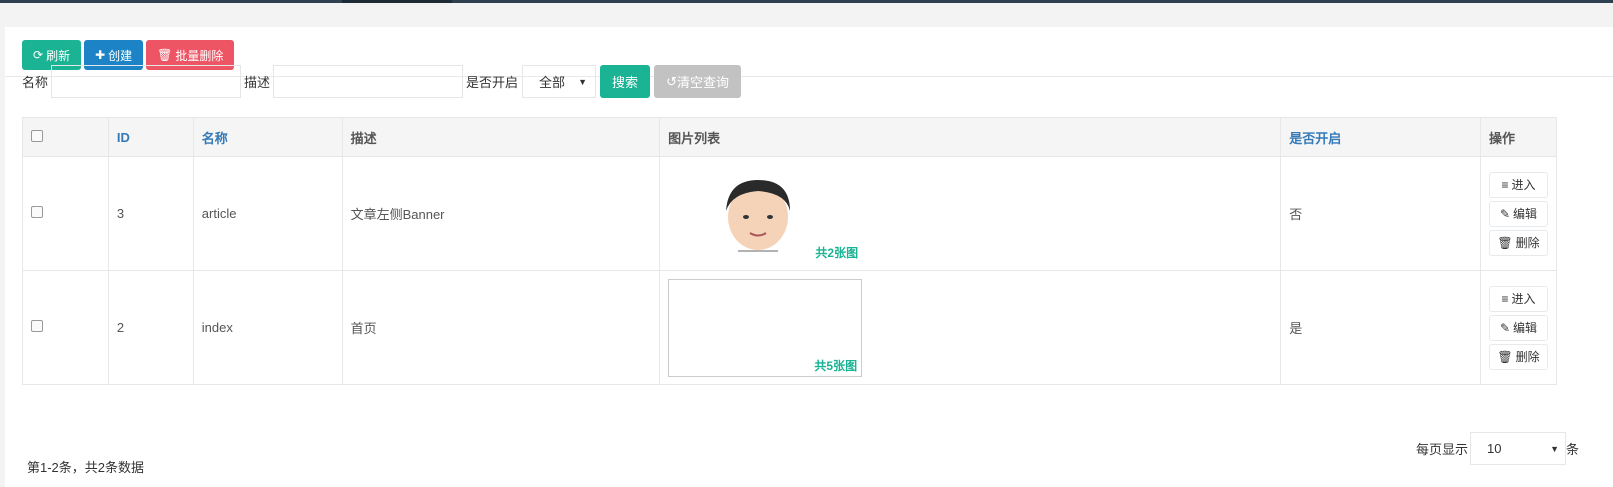  I want to click on name-input, so click(146, 81).